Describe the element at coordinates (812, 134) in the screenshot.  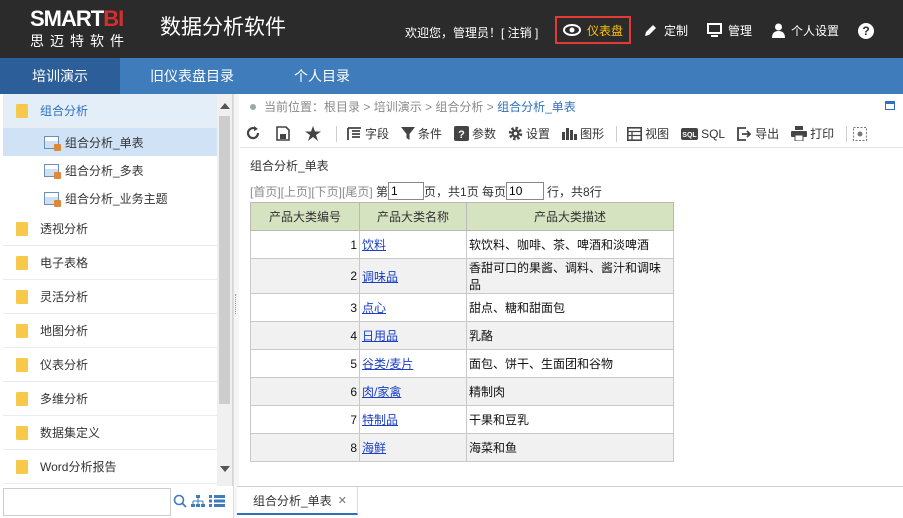
I see `print-button: 打印` at that location.